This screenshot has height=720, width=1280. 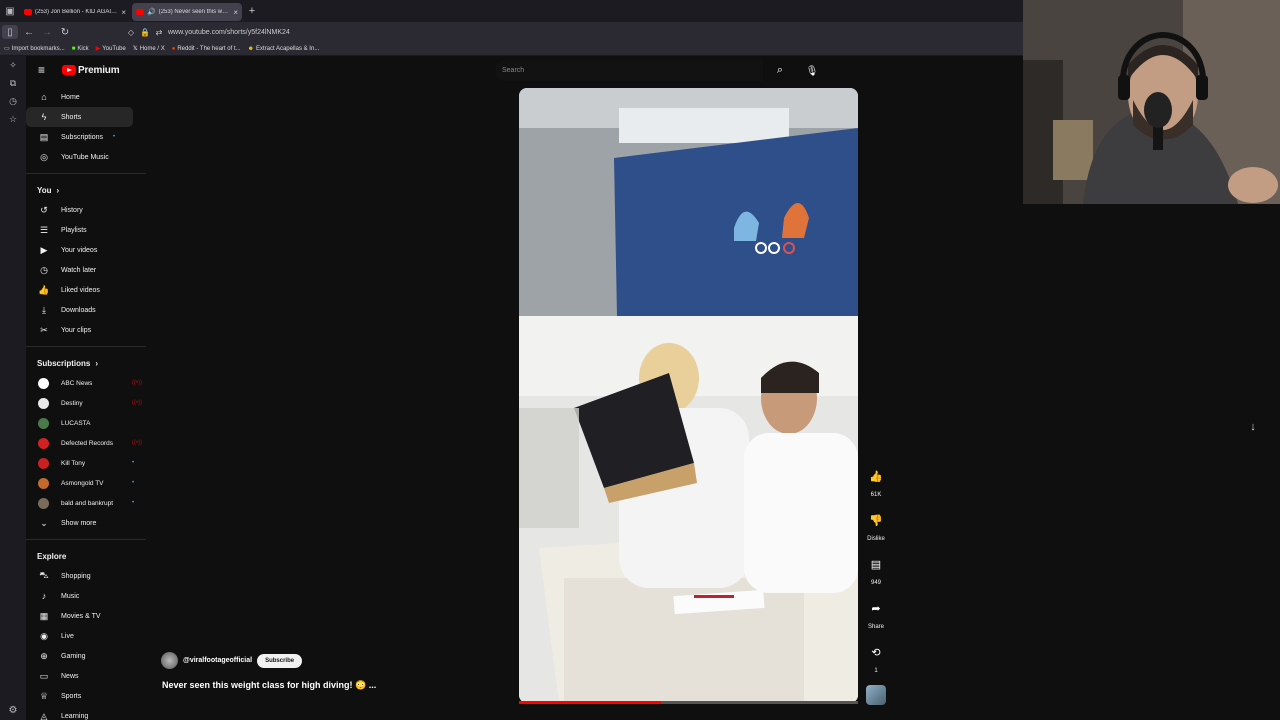 I want to click on reload-icon: ↻, so click(x=65, y=32).